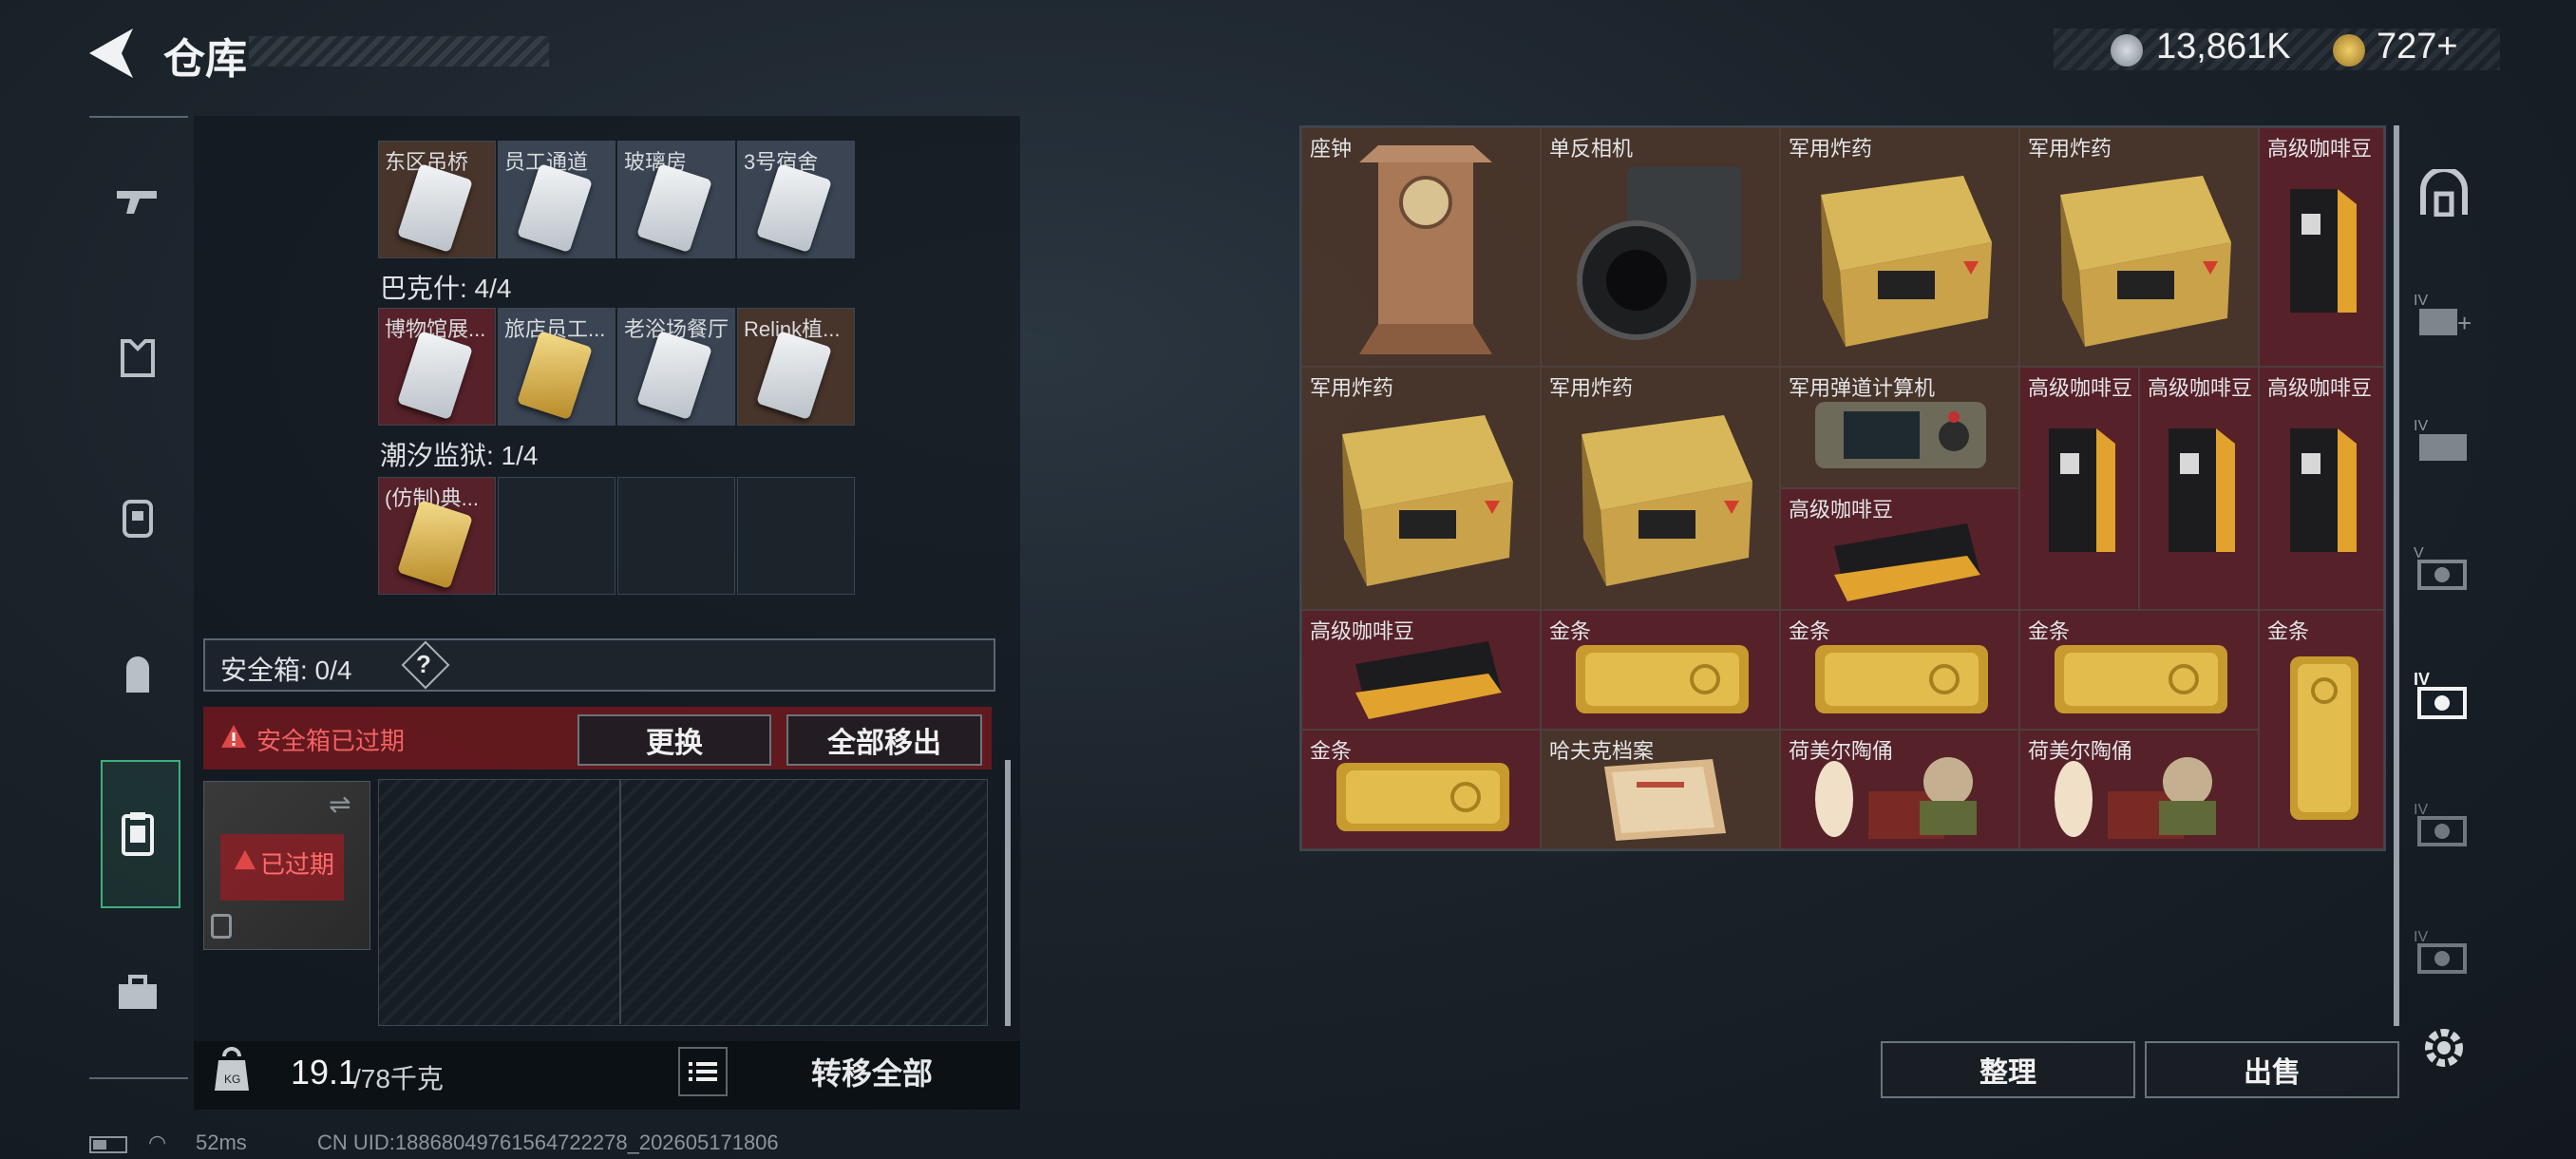  What do you see at coordinates (676, 367) in the screenshot?
I see `key-slot: 老浴场餐厅` at bounding box center [676, 367].